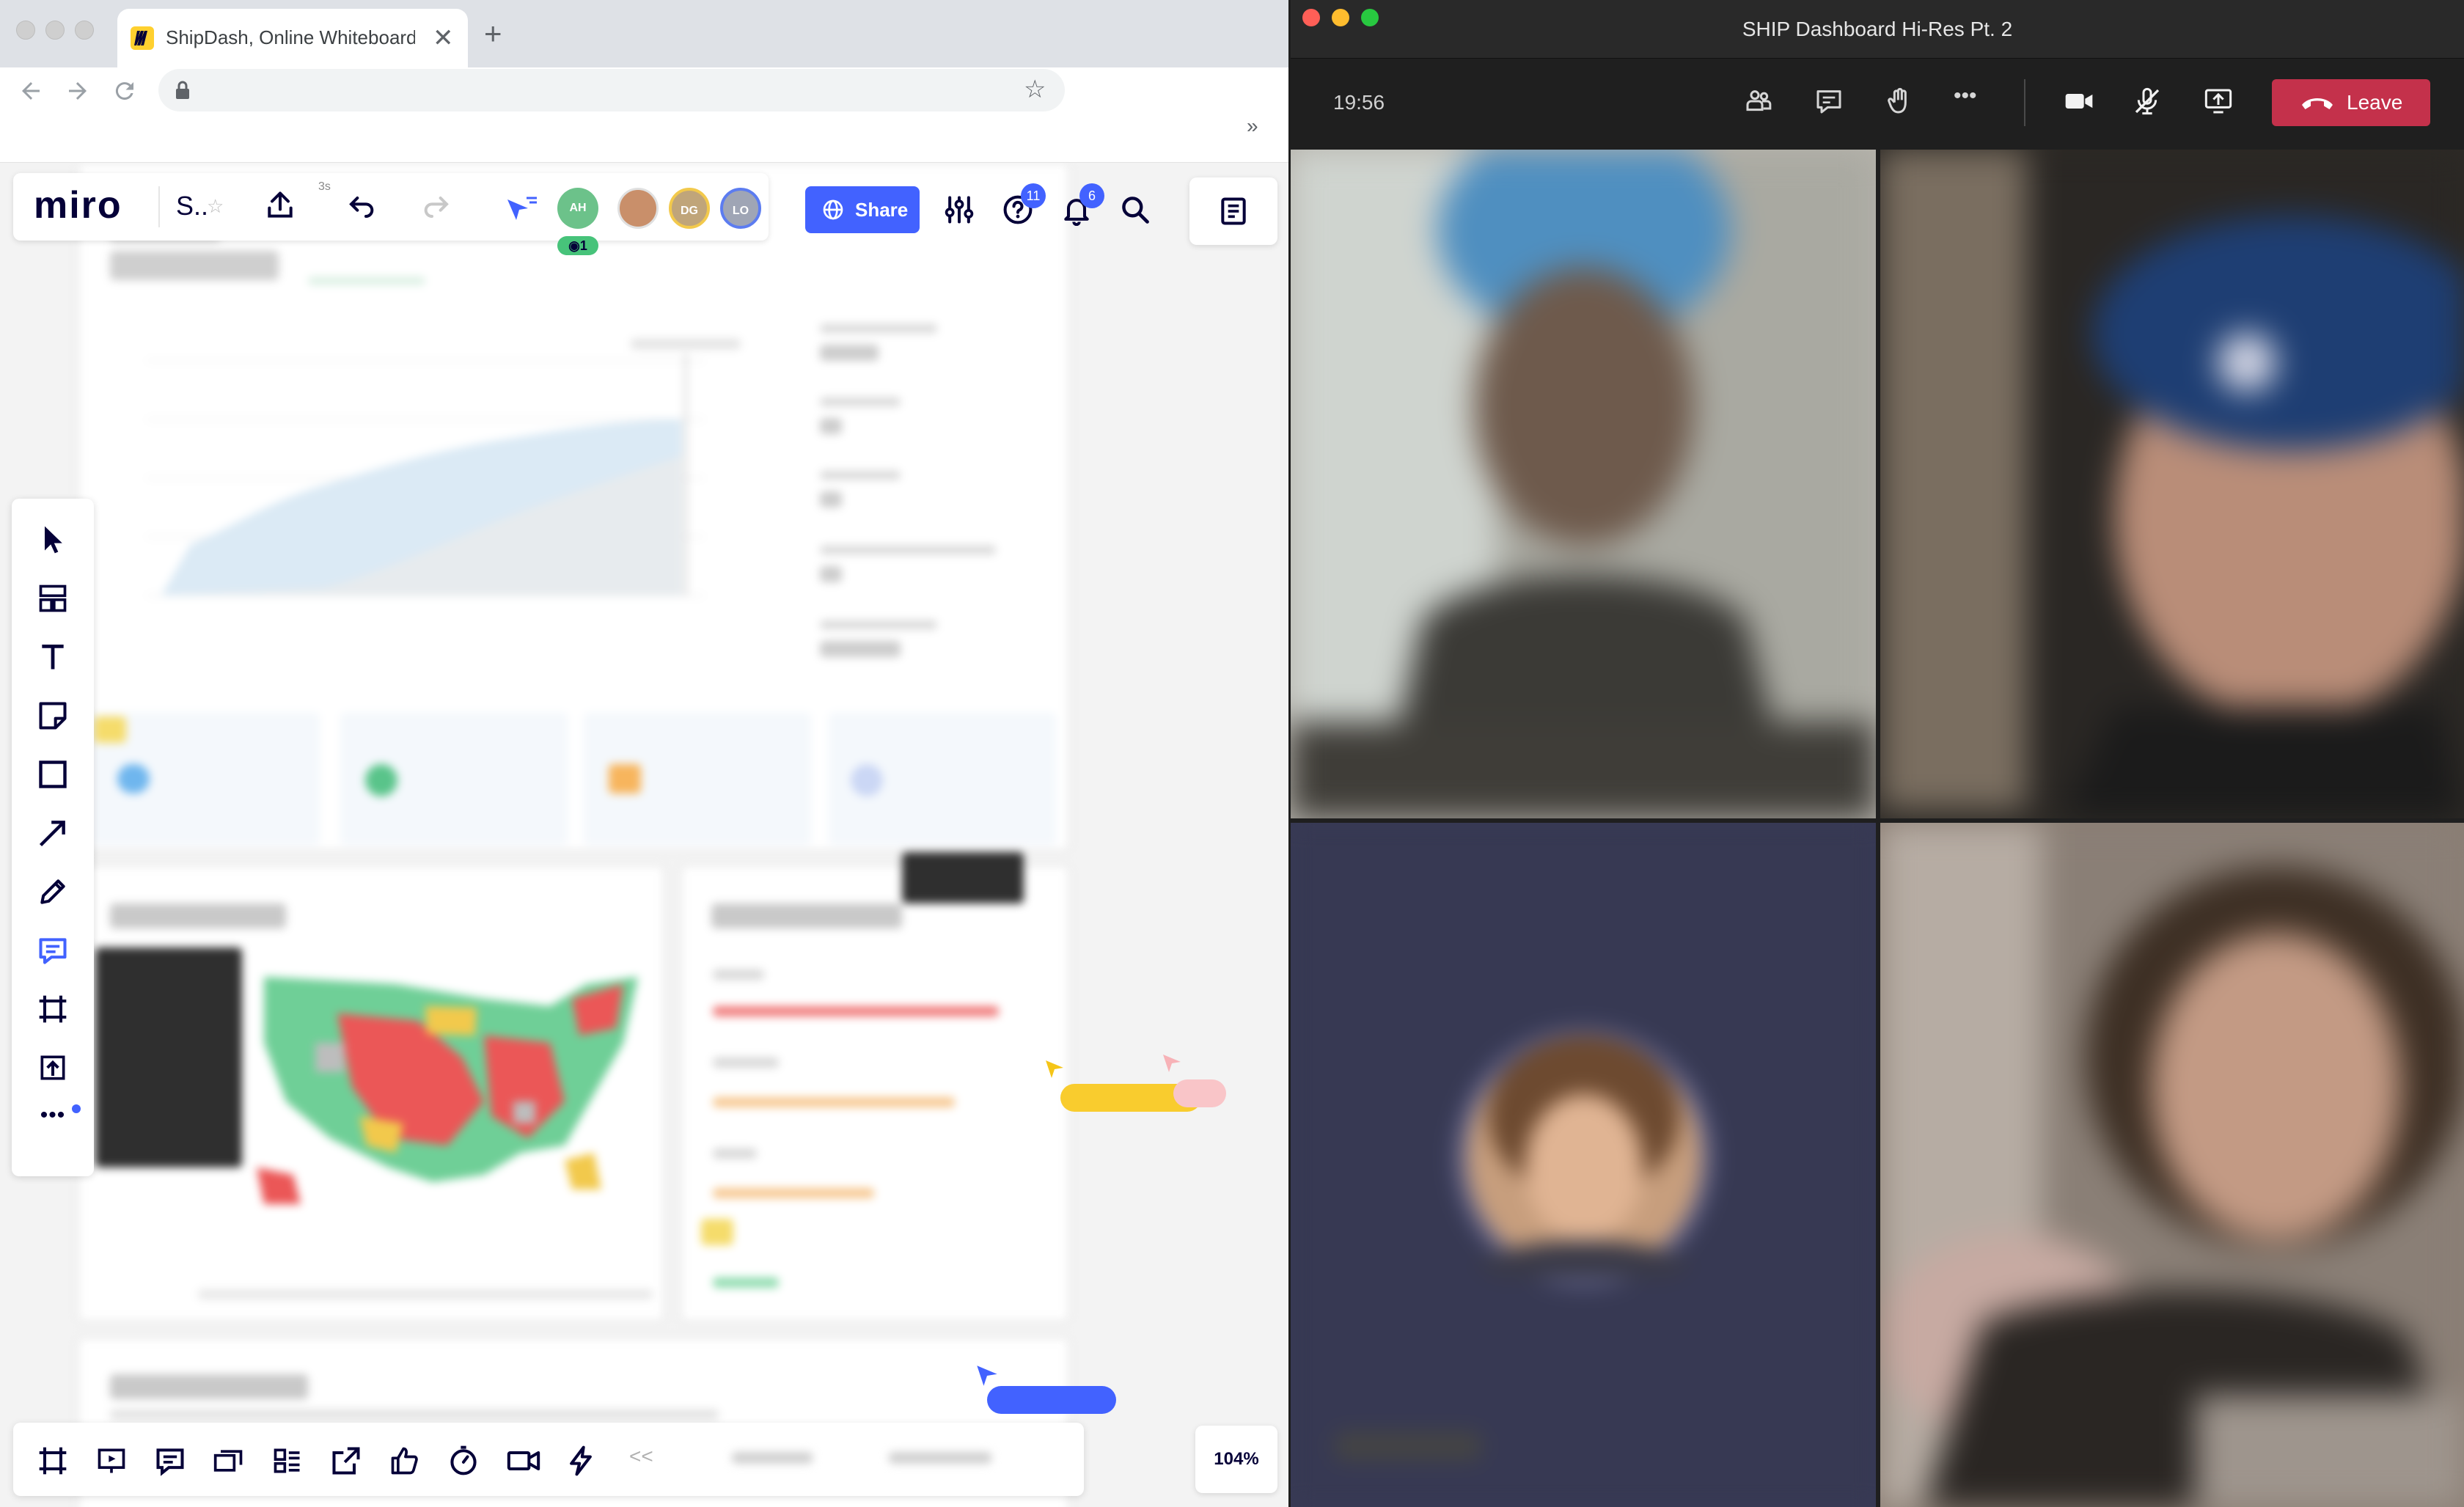  Describe the element at coordinates (183, 90) in the screenshot. I see `lock-icon` at that location.